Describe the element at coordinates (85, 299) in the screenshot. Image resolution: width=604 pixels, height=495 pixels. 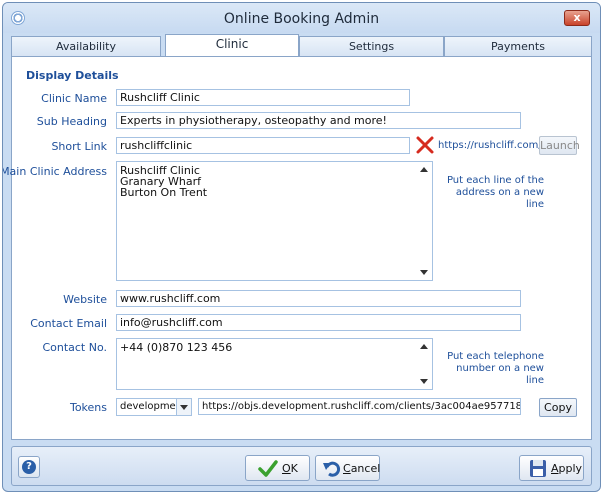
I see `website-label: Website` at that location.